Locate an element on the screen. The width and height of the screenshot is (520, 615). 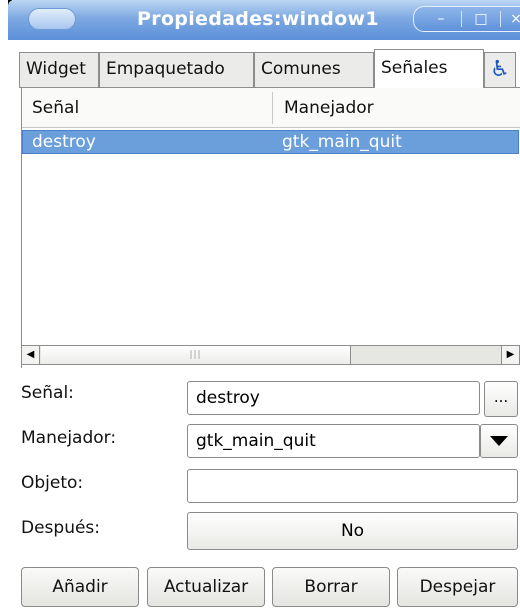
property-tabs: Widget Empaquetado Comunes Señales ♿ is located at coordinates (269, 68).